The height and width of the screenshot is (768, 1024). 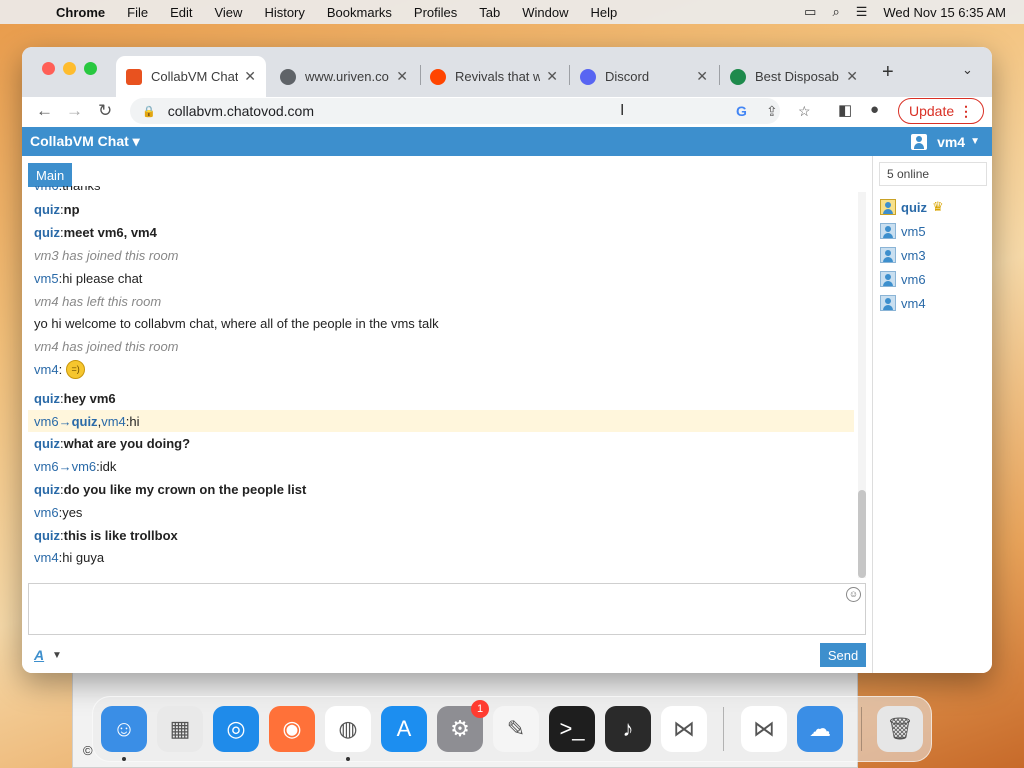 What do you see at coordinates (348, 729) in the screenshot?
I see `dock-chrome-icon: ◍` at bounding box center [348, 729].